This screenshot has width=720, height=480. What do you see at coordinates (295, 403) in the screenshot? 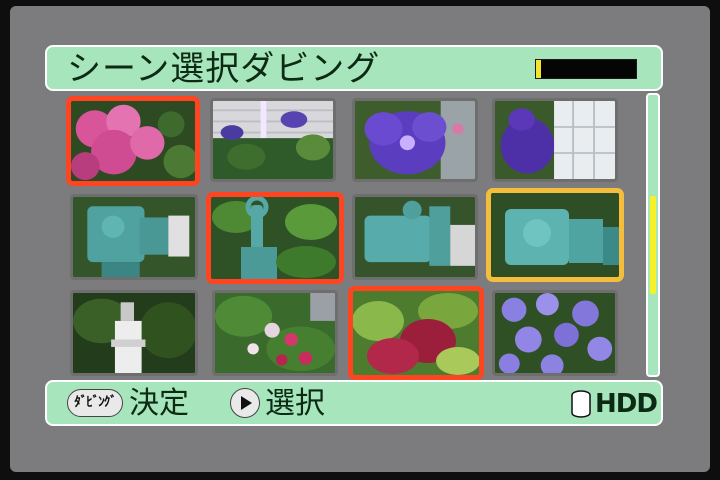
I see `select-label: 選択` at bounding box center [295, 403].